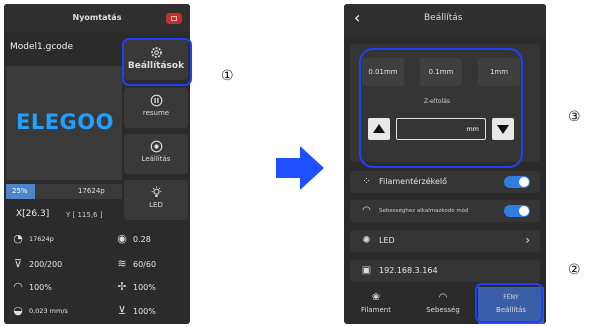  Describe the element at coordinates (424, 211) in the screenshot. I see `speed-mode-label: Sebességhez alkalmazkodó mód` at that location.